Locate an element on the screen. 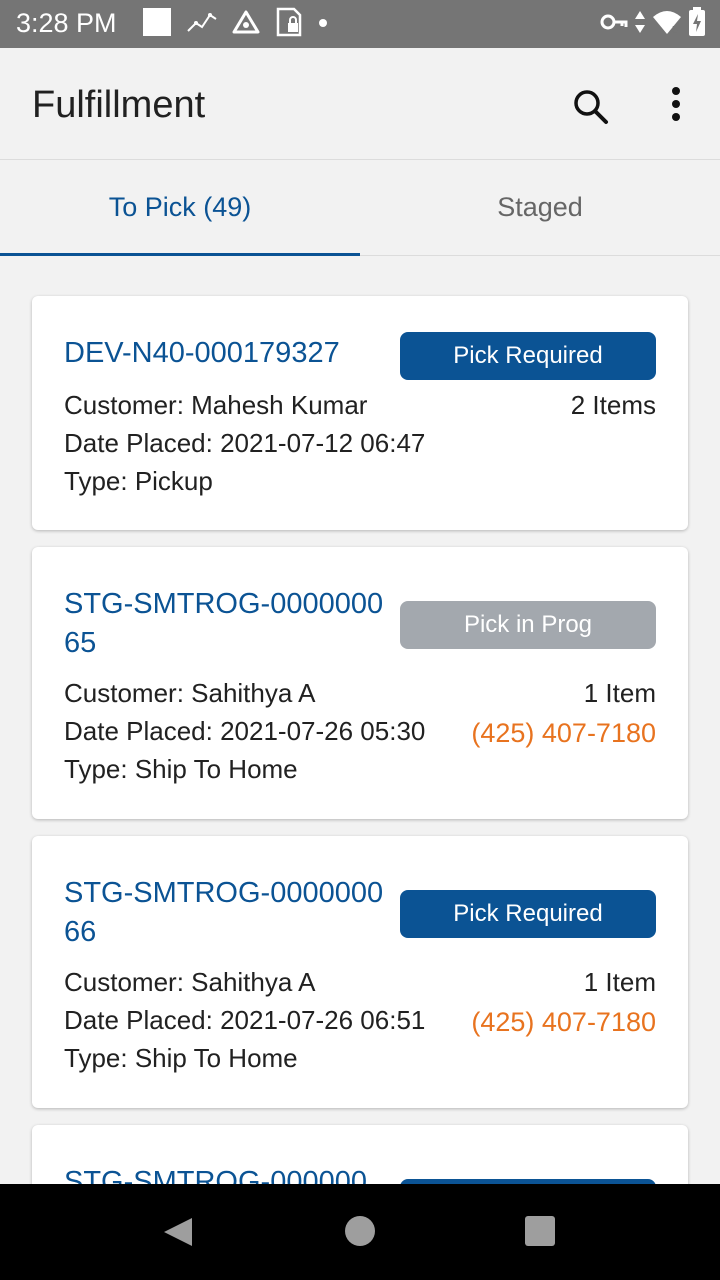  tab-staged: Staged is located at coordinates (540, 207).